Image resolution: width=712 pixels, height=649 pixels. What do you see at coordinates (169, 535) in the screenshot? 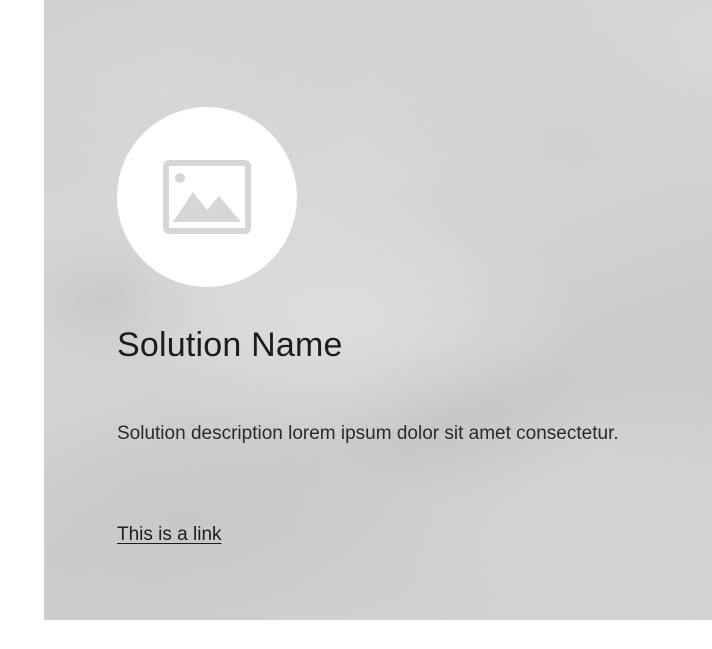
I see `solution-link: This is a link` at bounding box center [169, 535].